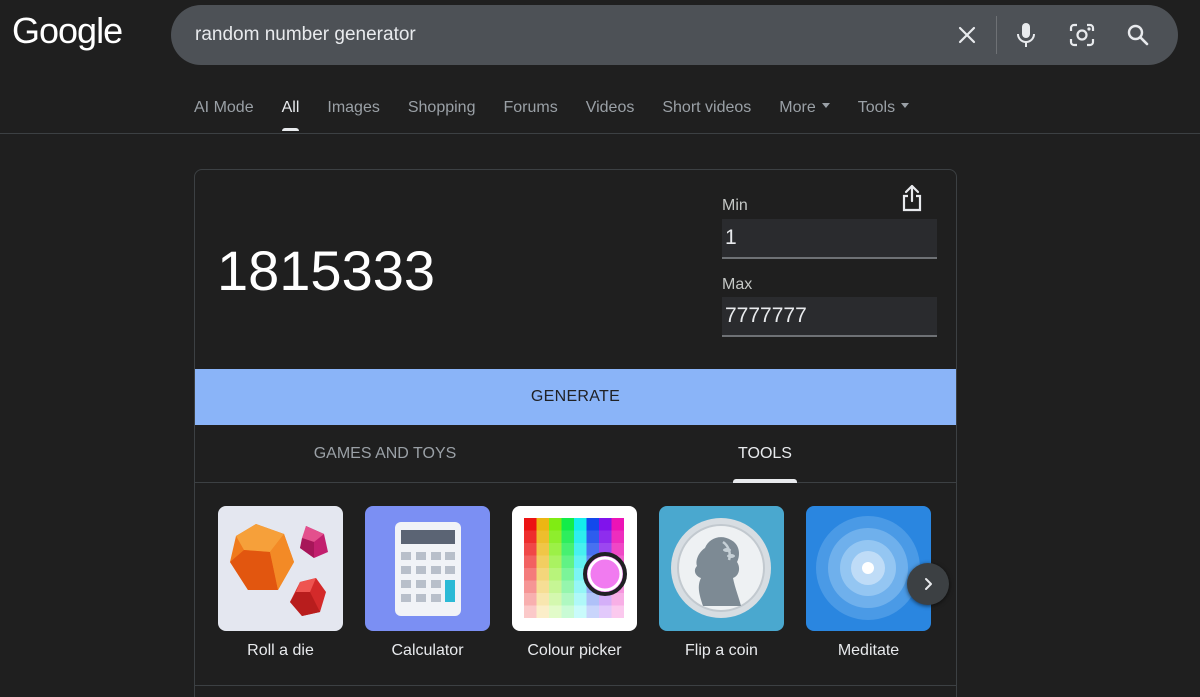 This screenshot has height=697, width=1200. I want to click on generated-number: 1815333, so click(326, 270).